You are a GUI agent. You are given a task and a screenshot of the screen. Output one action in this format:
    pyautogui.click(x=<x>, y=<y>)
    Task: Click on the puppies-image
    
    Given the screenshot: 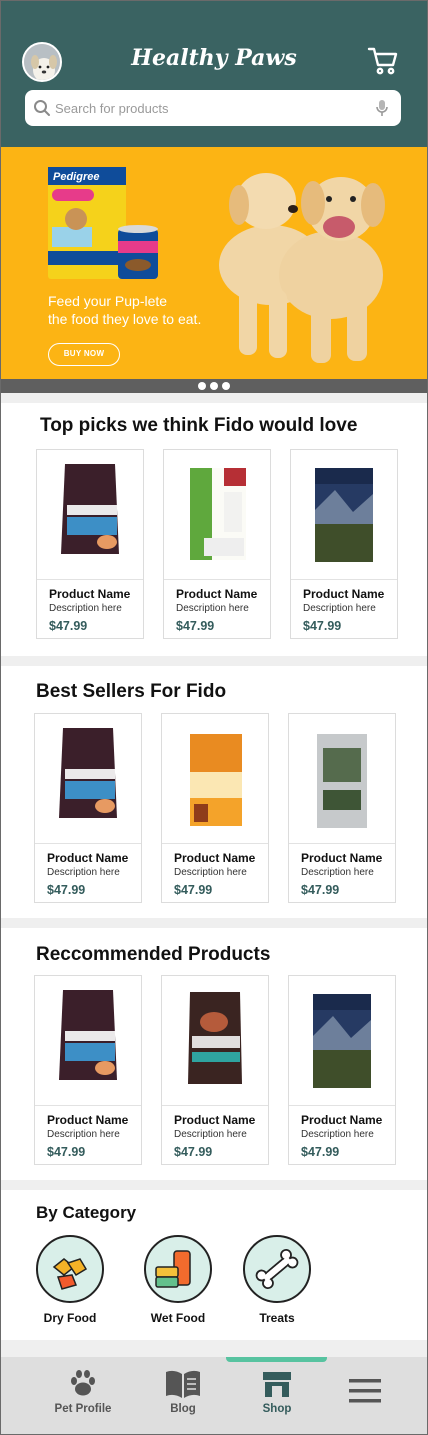 What is the action you would take?
    pyautogui.click(x=302, y=268)
    